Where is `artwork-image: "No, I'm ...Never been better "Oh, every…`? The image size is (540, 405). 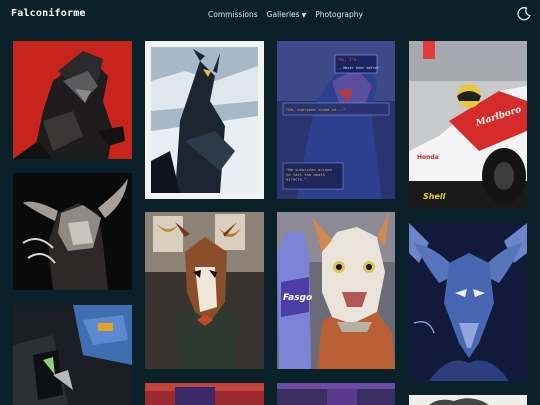
artwork-image: "No, I'm ...Never been better "Oh, every… is located at coordinates (336, 120).